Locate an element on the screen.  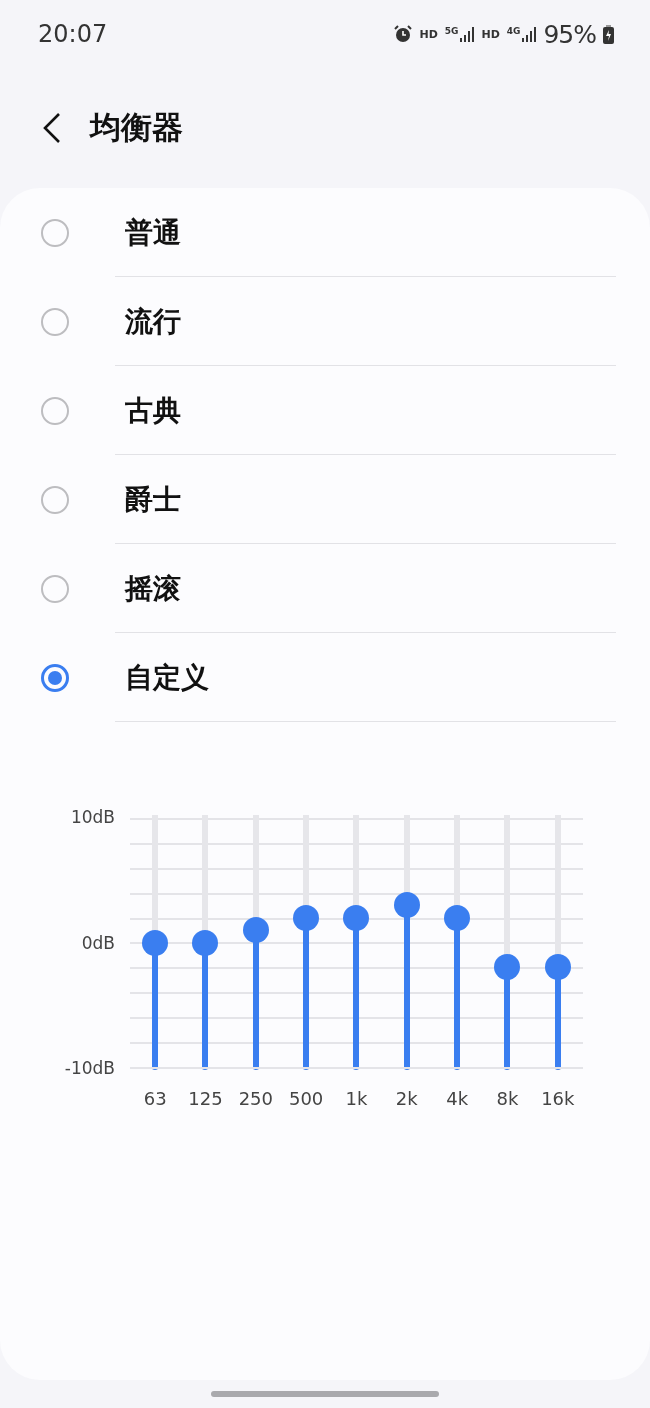
scale-label: 0dB is located at coordinates (98, 942).